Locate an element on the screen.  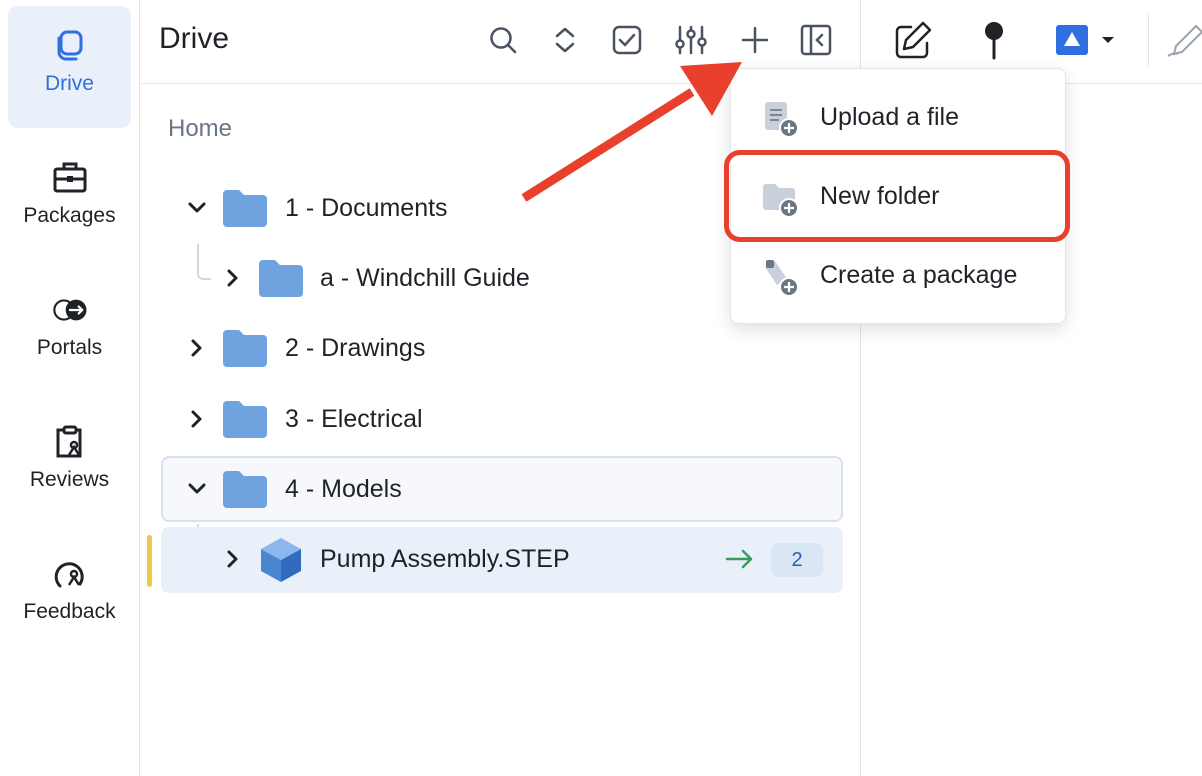
menu-item-label: Create a package is located at coordinates (919, 275).